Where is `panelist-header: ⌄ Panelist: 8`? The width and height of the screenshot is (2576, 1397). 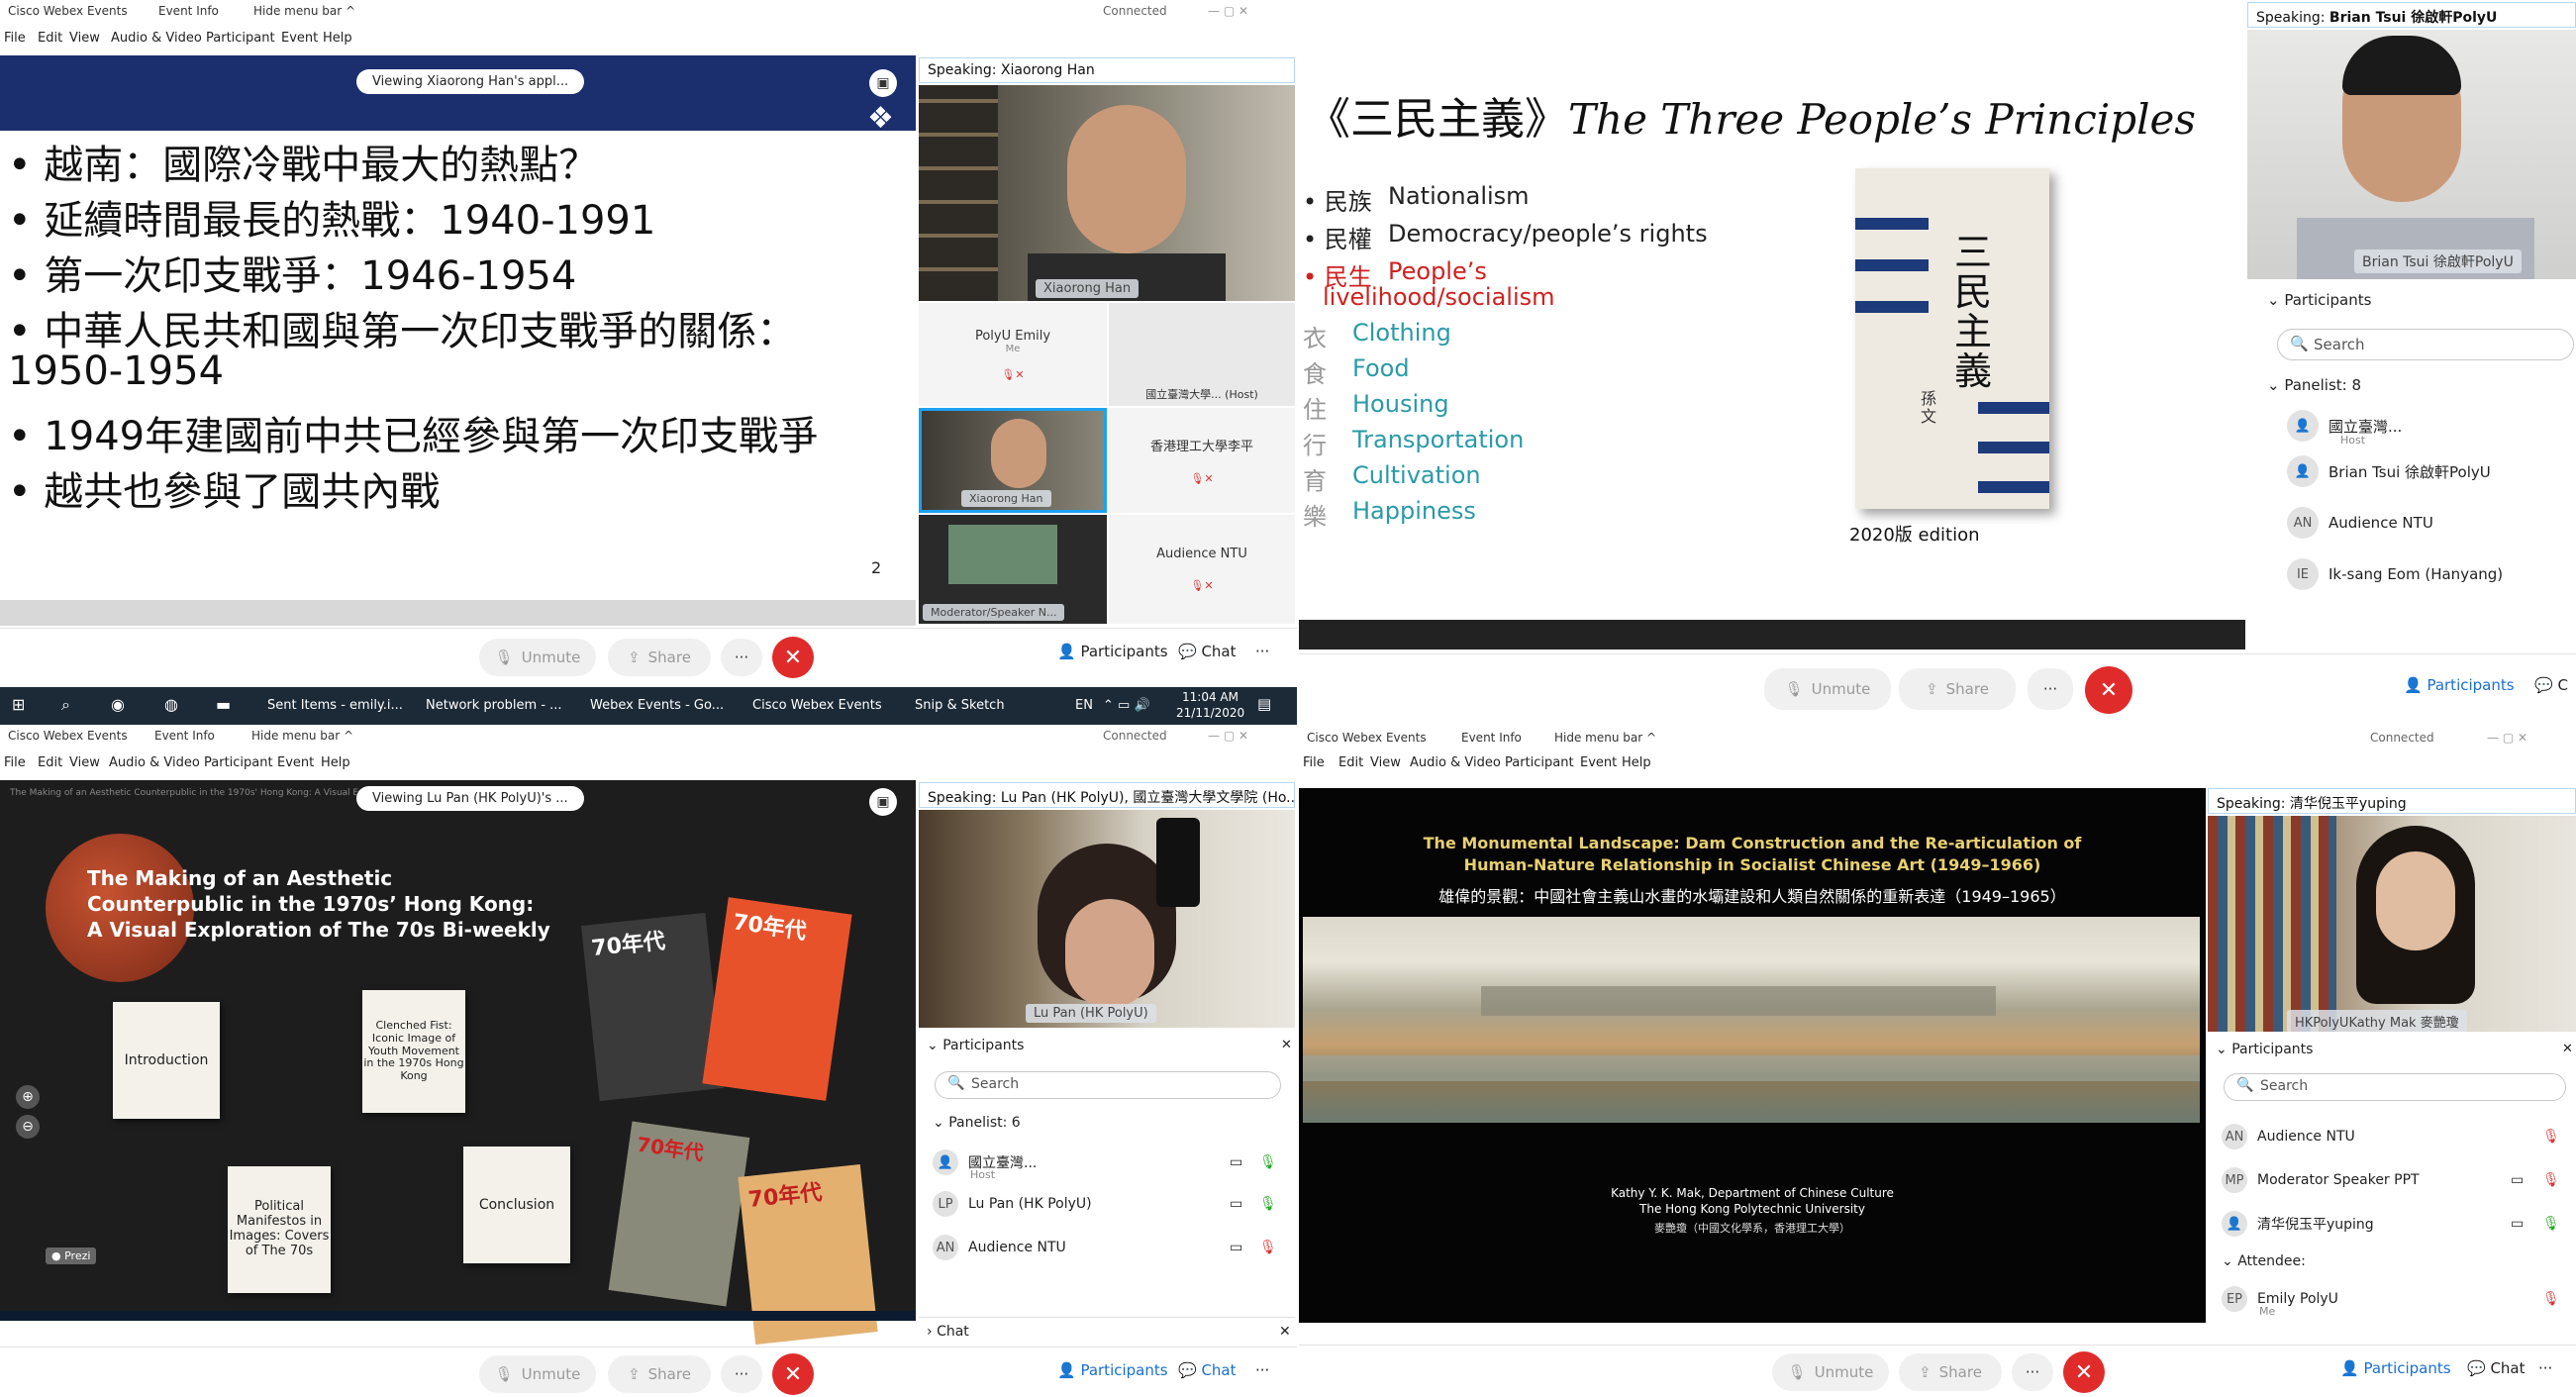
panelist-header: ⌄ Panelist: 8 is located at coordinates (2314, 385).